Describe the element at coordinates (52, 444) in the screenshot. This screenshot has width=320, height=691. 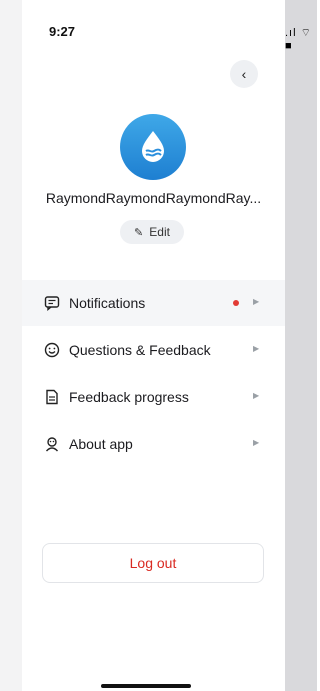
I see `user-badge-icon` at that location.